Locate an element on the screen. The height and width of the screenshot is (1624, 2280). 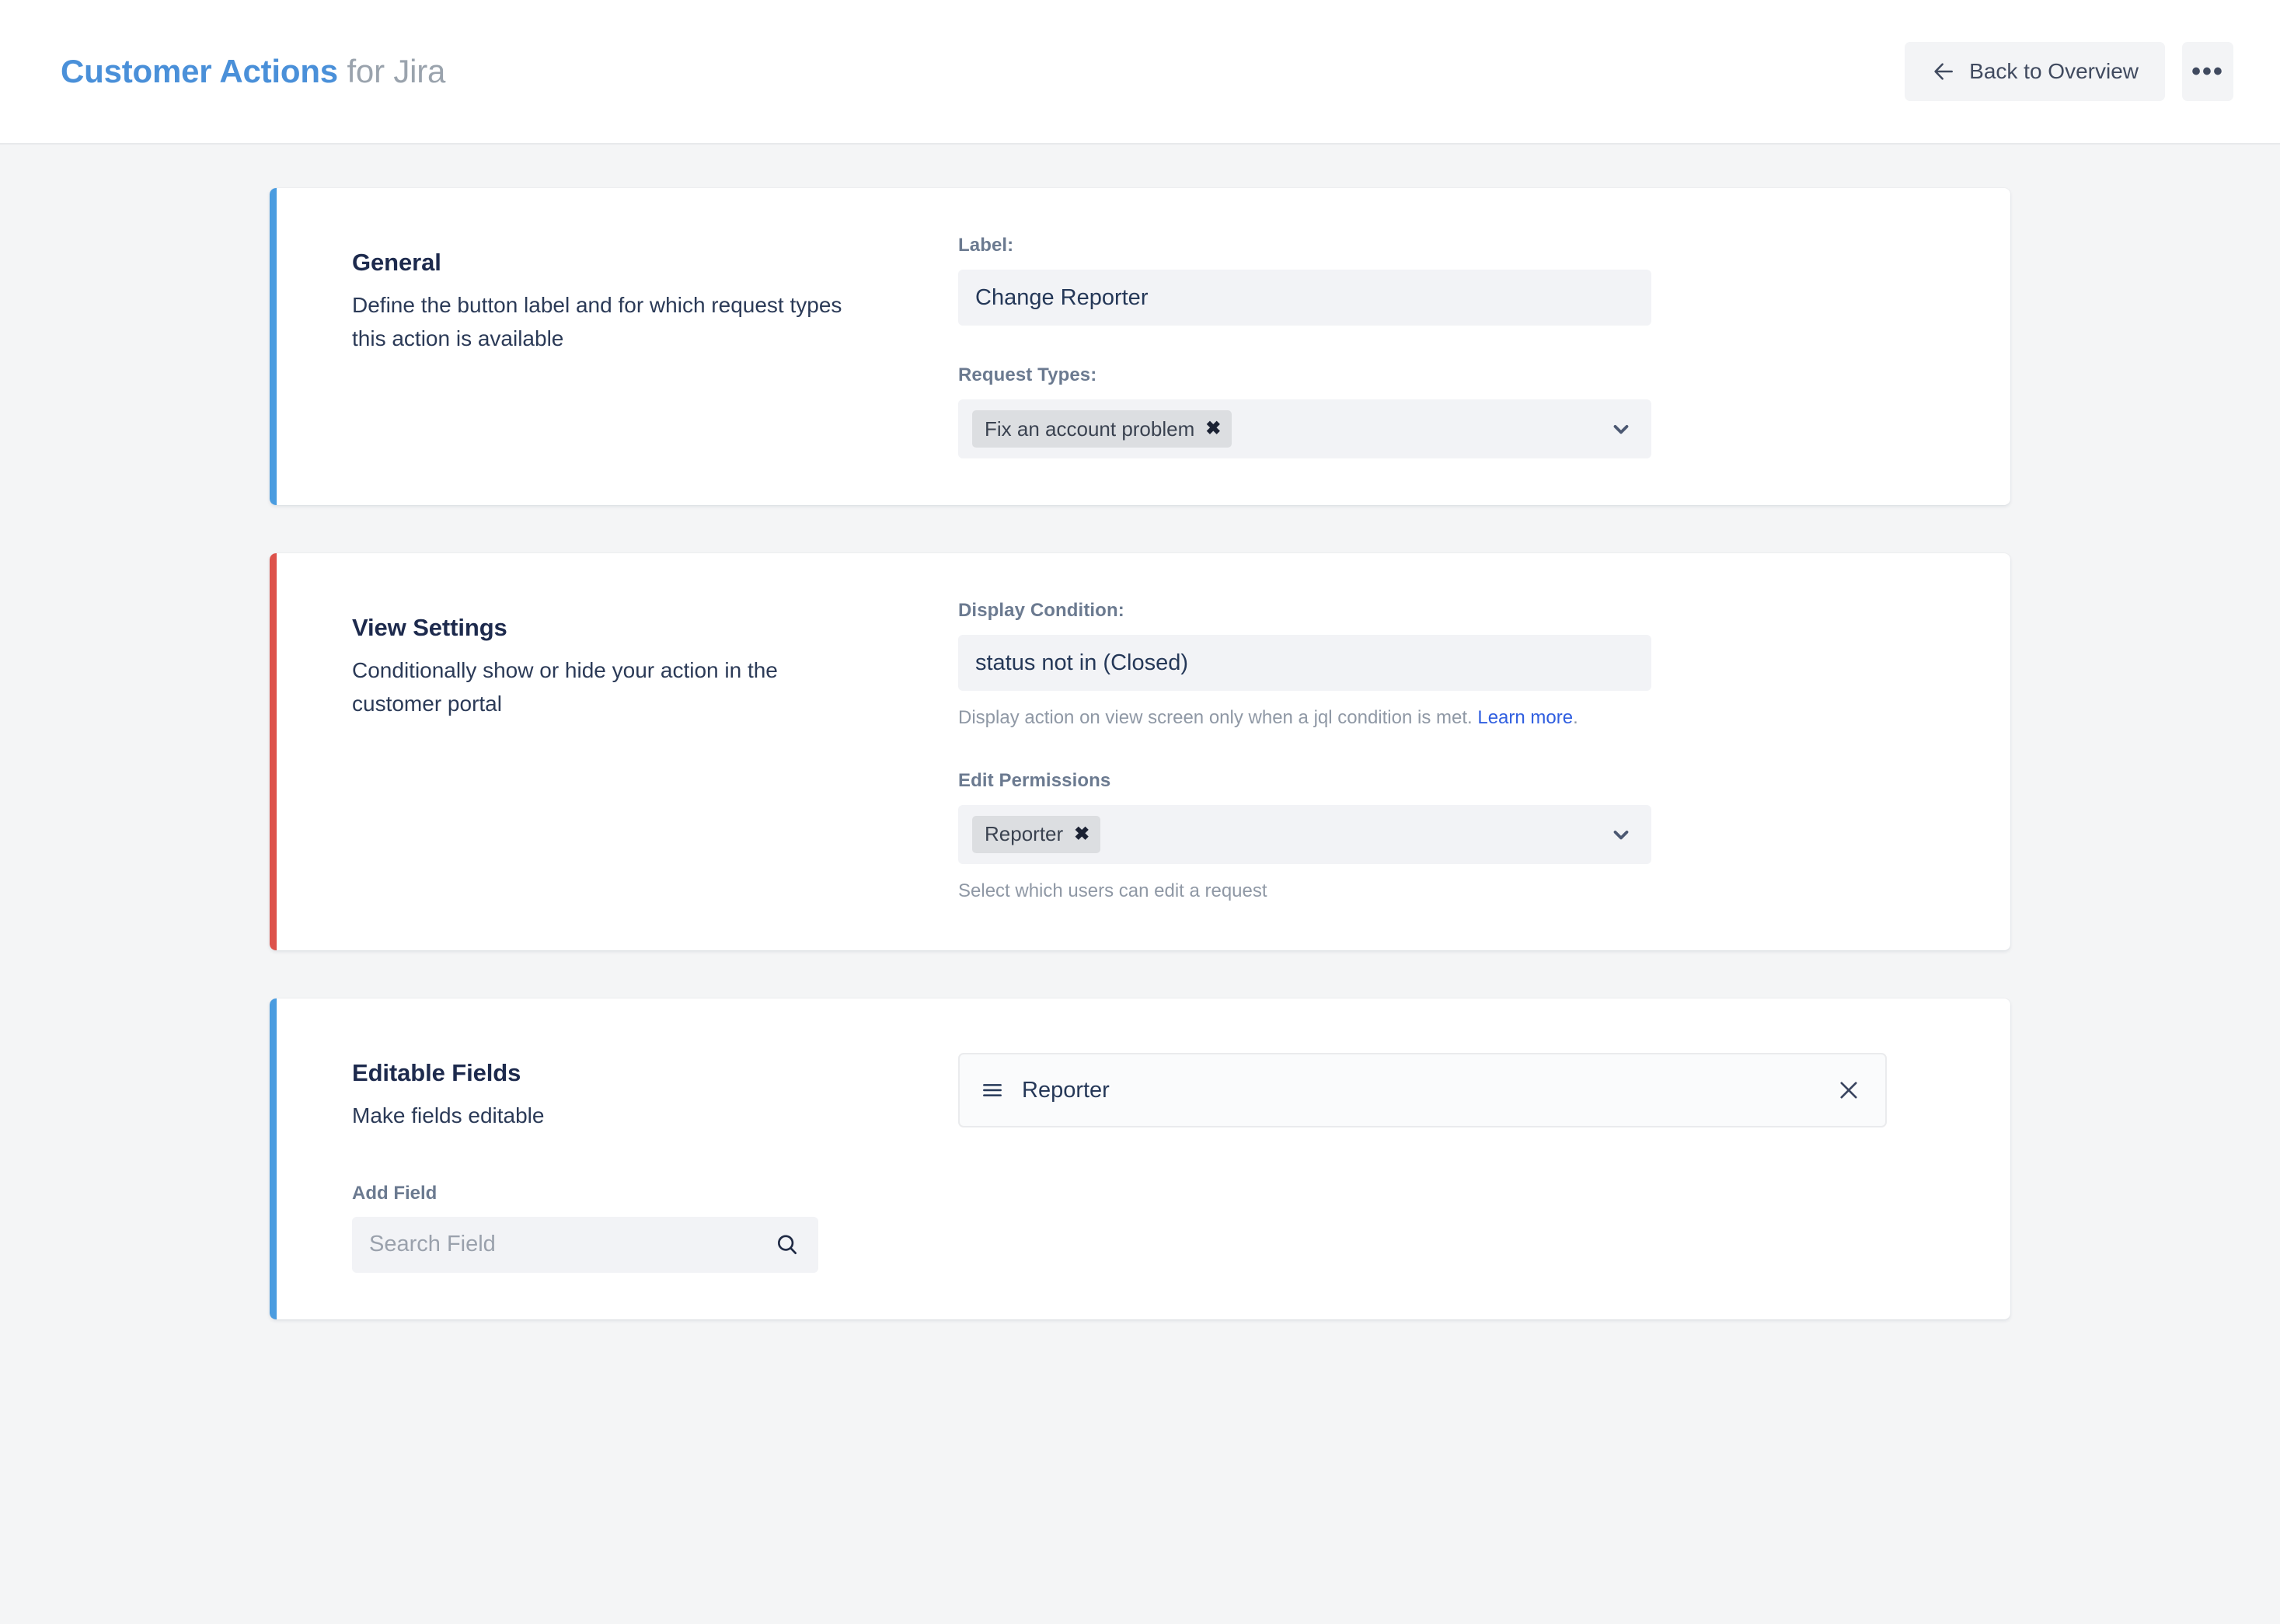
request-type-chip: Fix an account problem ✖ is located at coordinates (1102, 429).